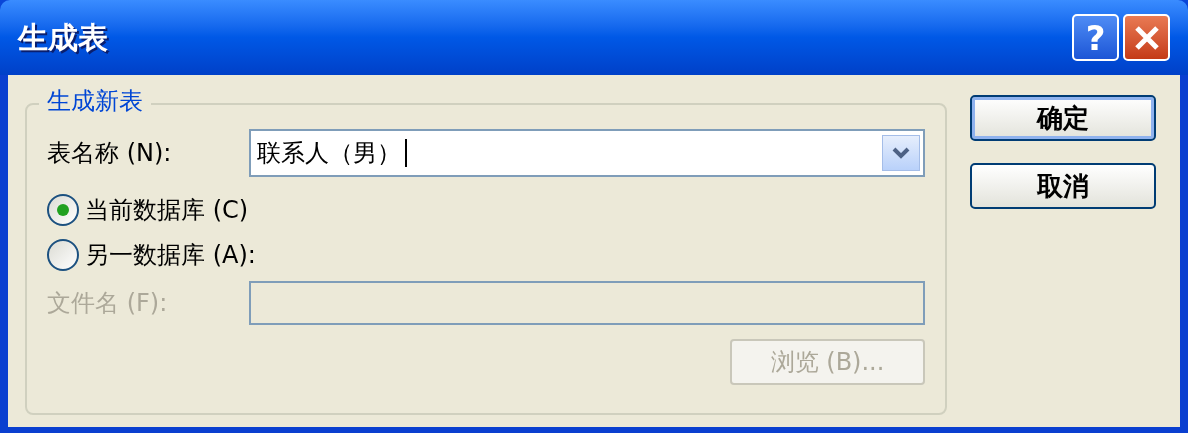 The width and height of the screenshot is (1188, 433). I want to click on field-label: 文件名 (F):, so click(108, 303).